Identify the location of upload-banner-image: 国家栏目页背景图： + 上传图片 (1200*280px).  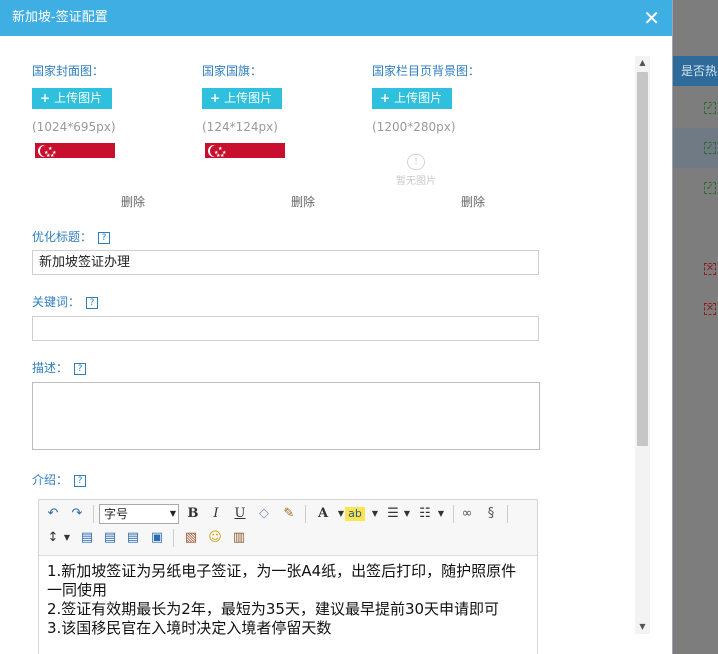
(452, 98).